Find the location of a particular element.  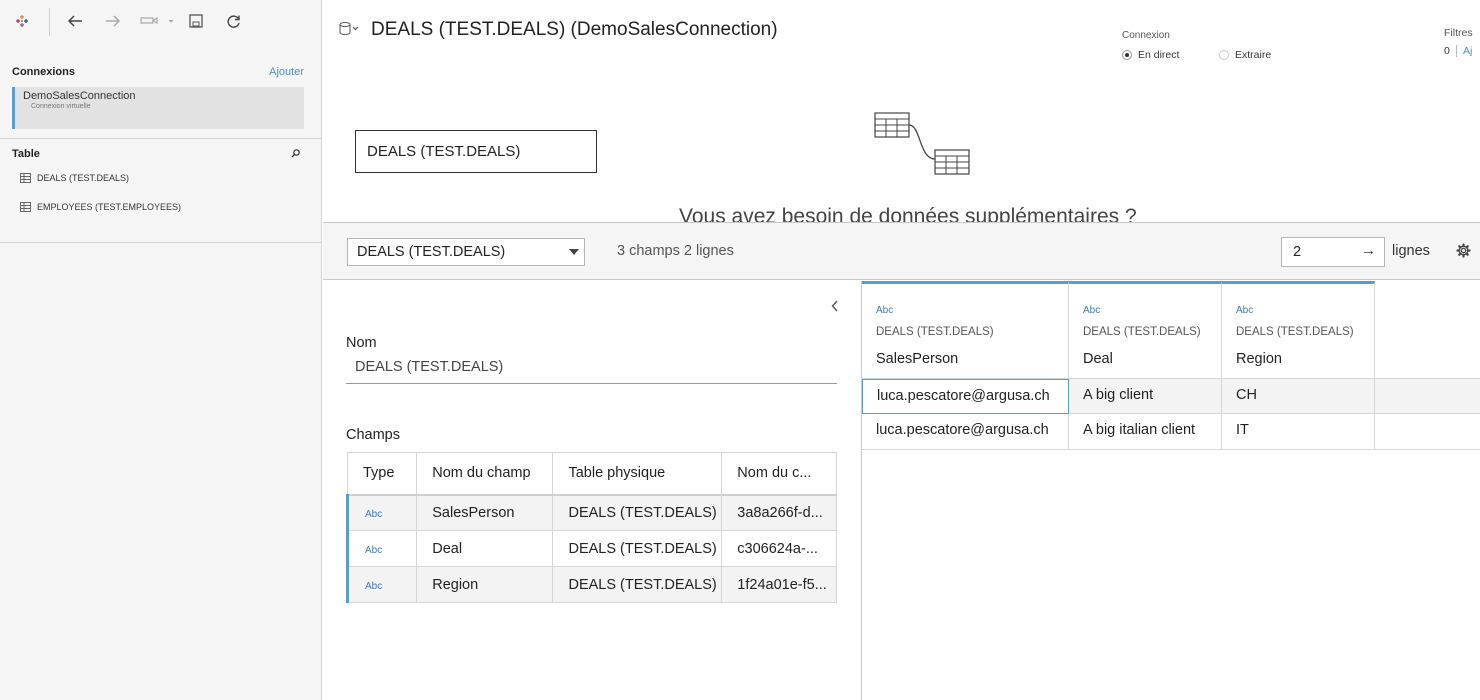

table-select: DEALS (TEST.DEALS) is located at coordinates (466, 252).